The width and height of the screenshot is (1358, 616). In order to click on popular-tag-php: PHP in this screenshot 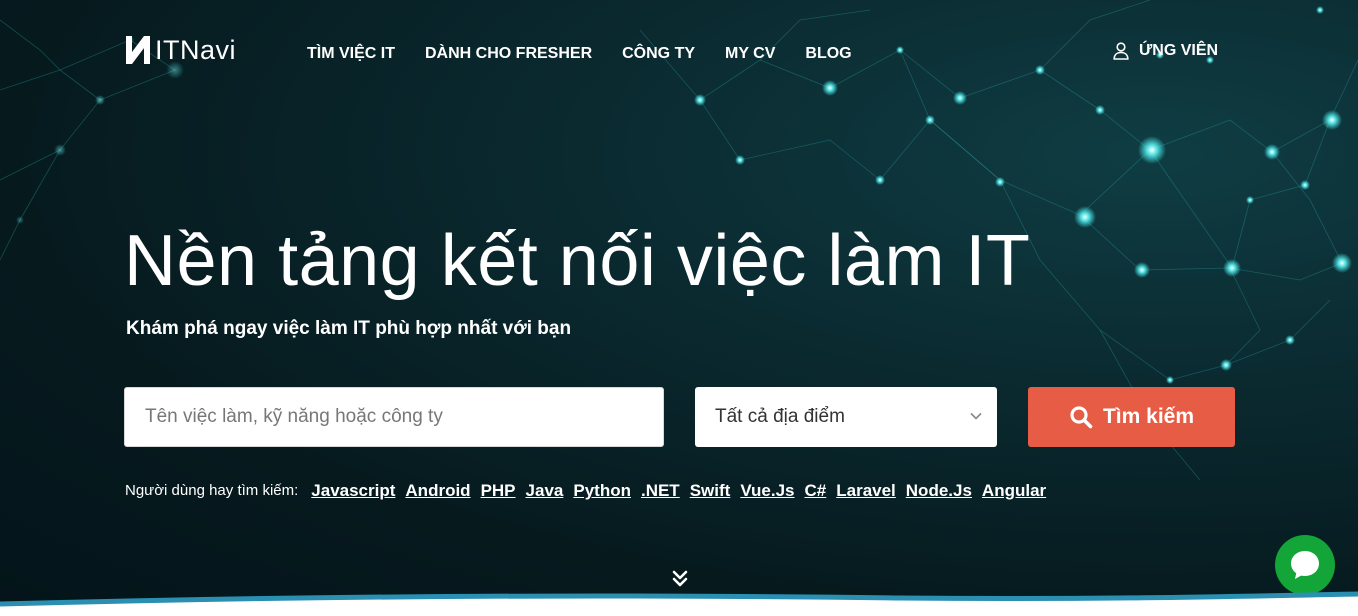, I will do `click(498, 491)`.